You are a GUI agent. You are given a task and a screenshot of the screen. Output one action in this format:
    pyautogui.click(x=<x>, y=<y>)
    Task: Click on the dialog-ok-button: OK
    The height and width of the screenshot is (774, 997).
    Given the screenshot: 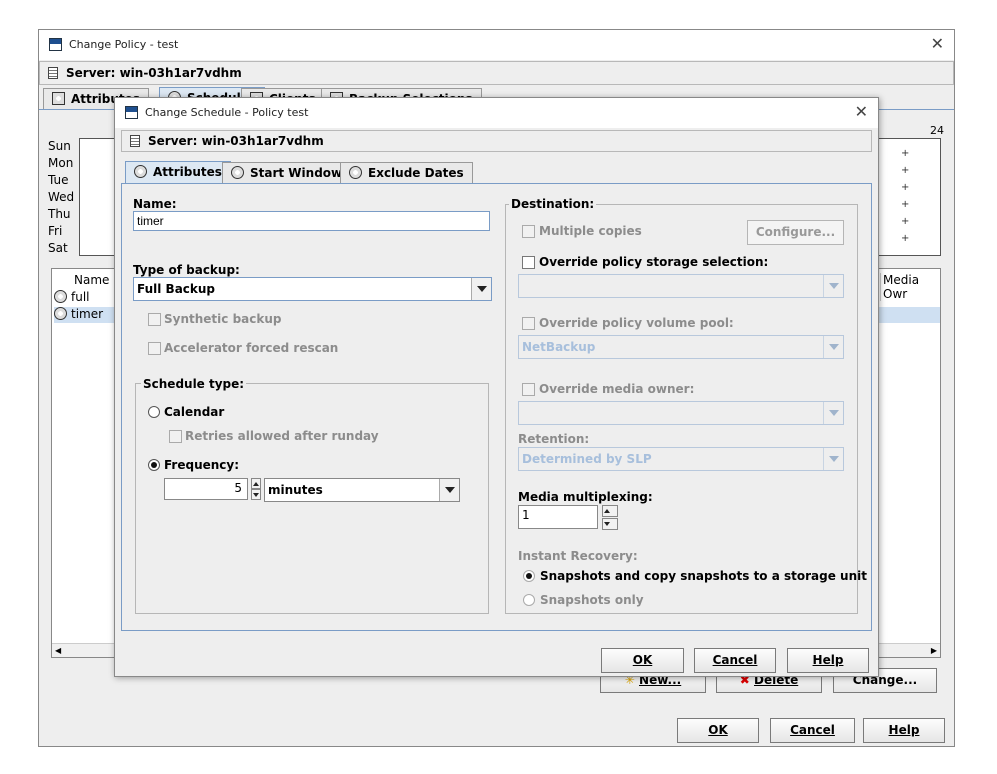 What is the action you would take?
    pyautogui.click(x=642, y=660)
    